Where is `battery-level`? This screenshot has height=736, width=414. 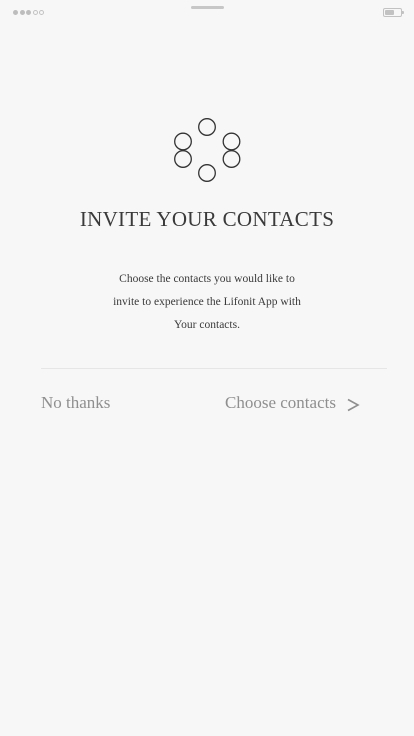 battery-level is located at coordinates (389, 12).